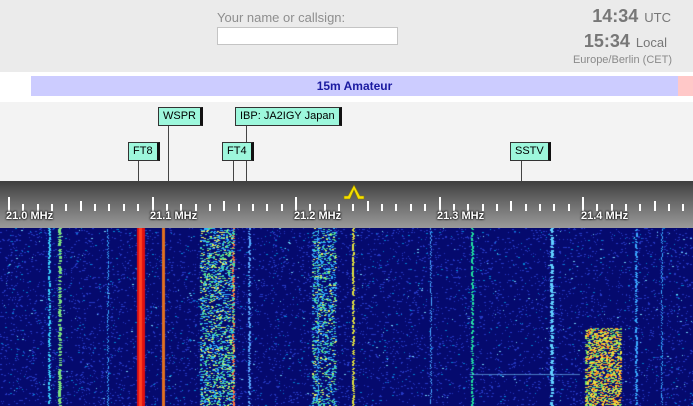  Describe the element at coordinates (354, 86) in the screenshot. I see `band-bar-15m: 15m Amateur` at that location.